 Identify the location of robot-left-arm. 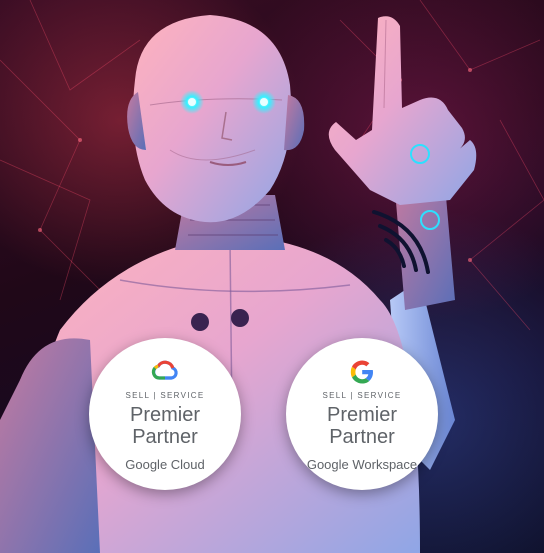
(50, 445).